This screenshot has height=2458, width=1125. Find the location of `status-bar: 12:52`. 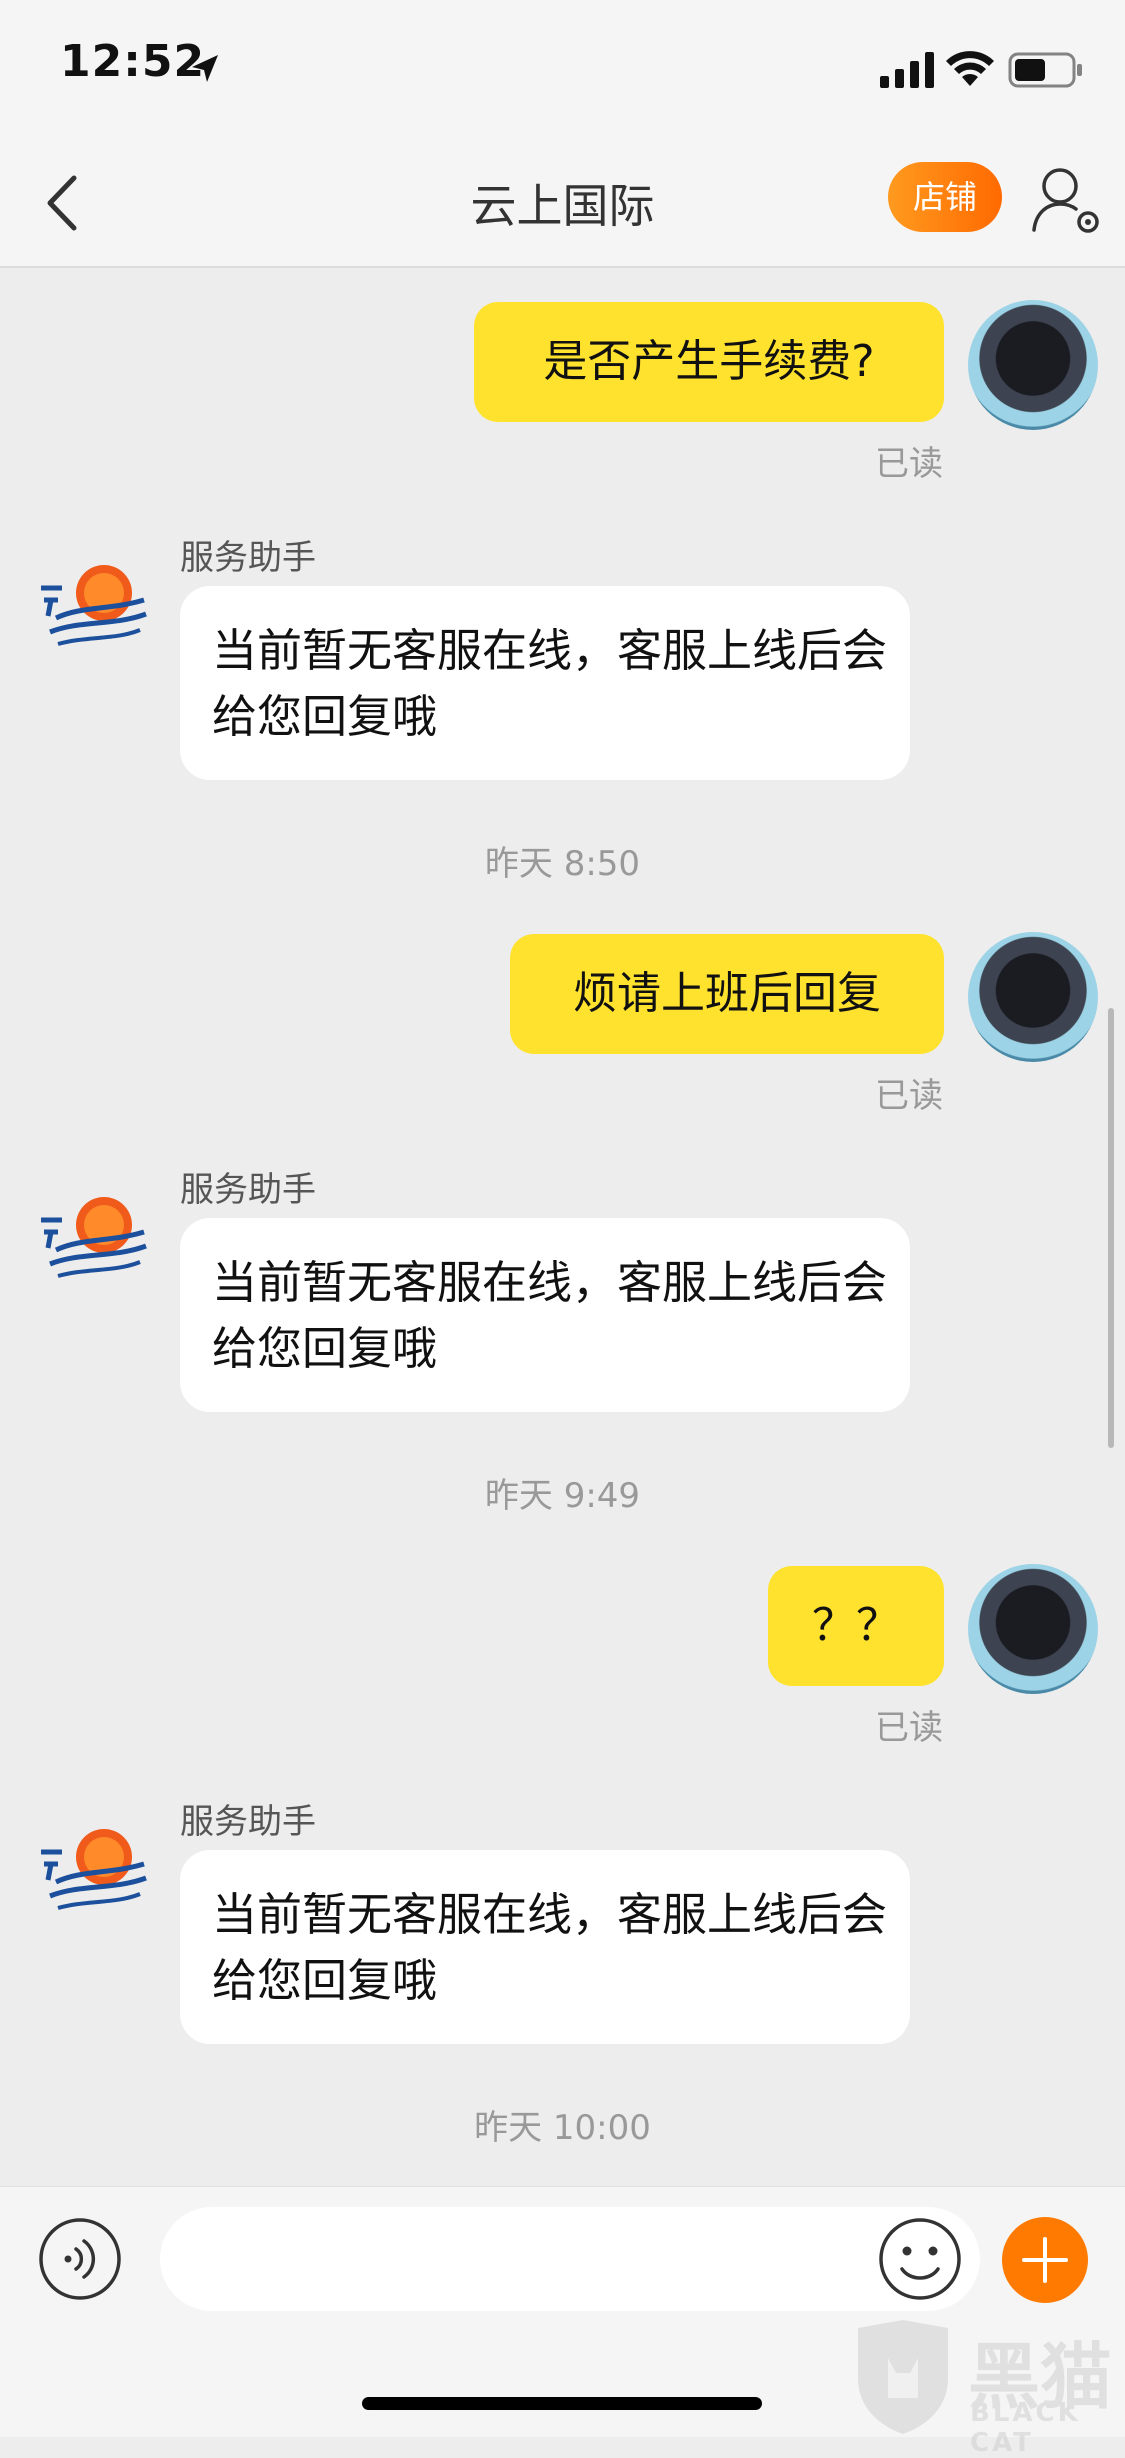

status-bar: 12:52 is located at coordinates (562, 70).